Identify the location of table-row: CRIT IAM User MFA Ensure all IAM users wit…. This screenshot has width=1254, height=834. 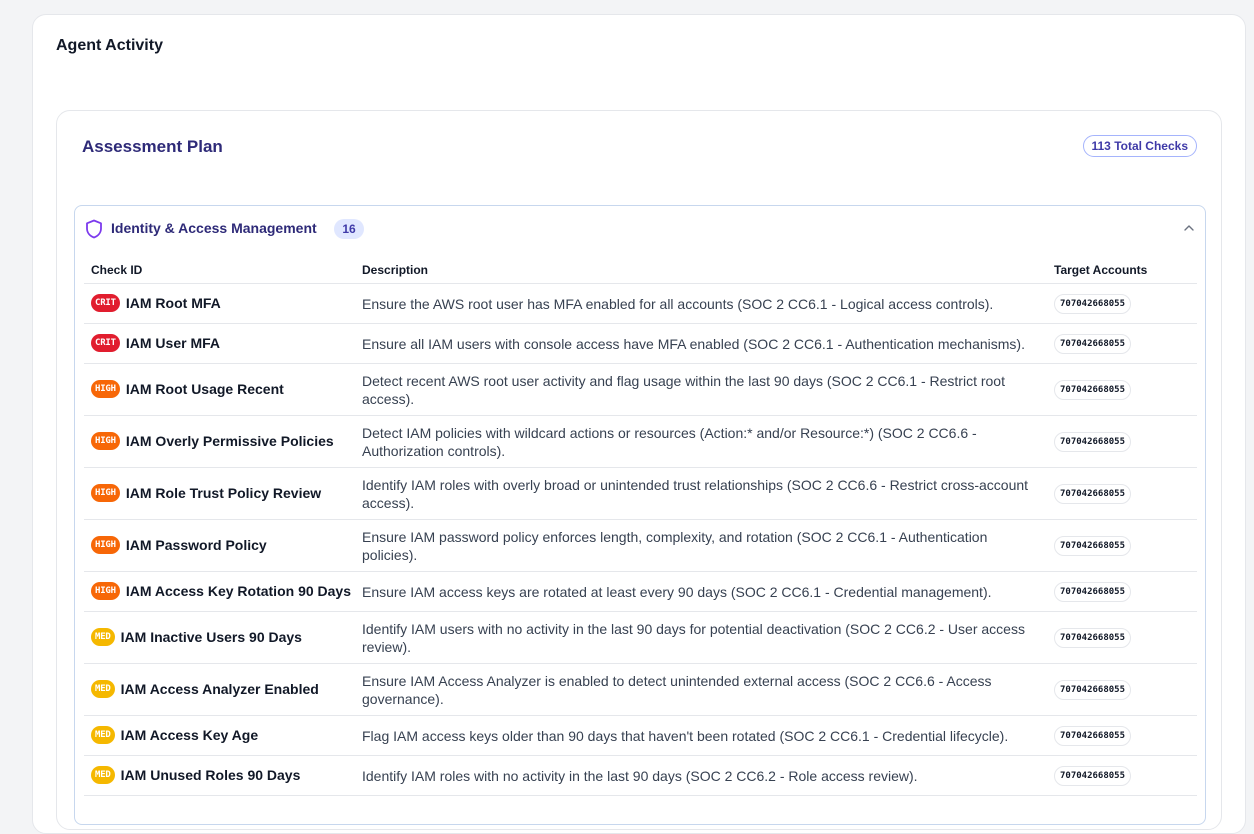
(640, 343).